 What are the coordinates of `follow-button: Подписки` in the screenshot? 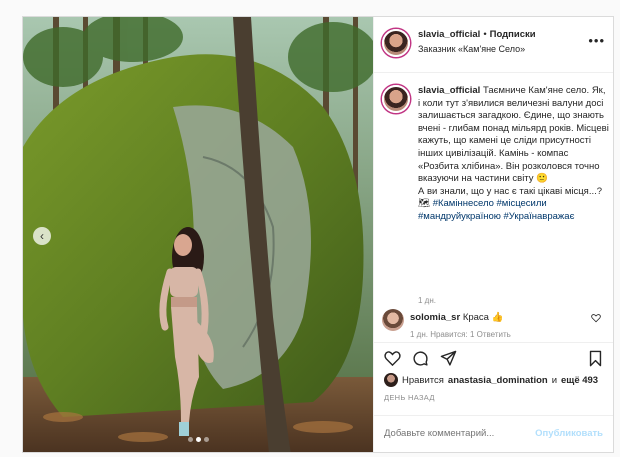 It's located at (513, 34).